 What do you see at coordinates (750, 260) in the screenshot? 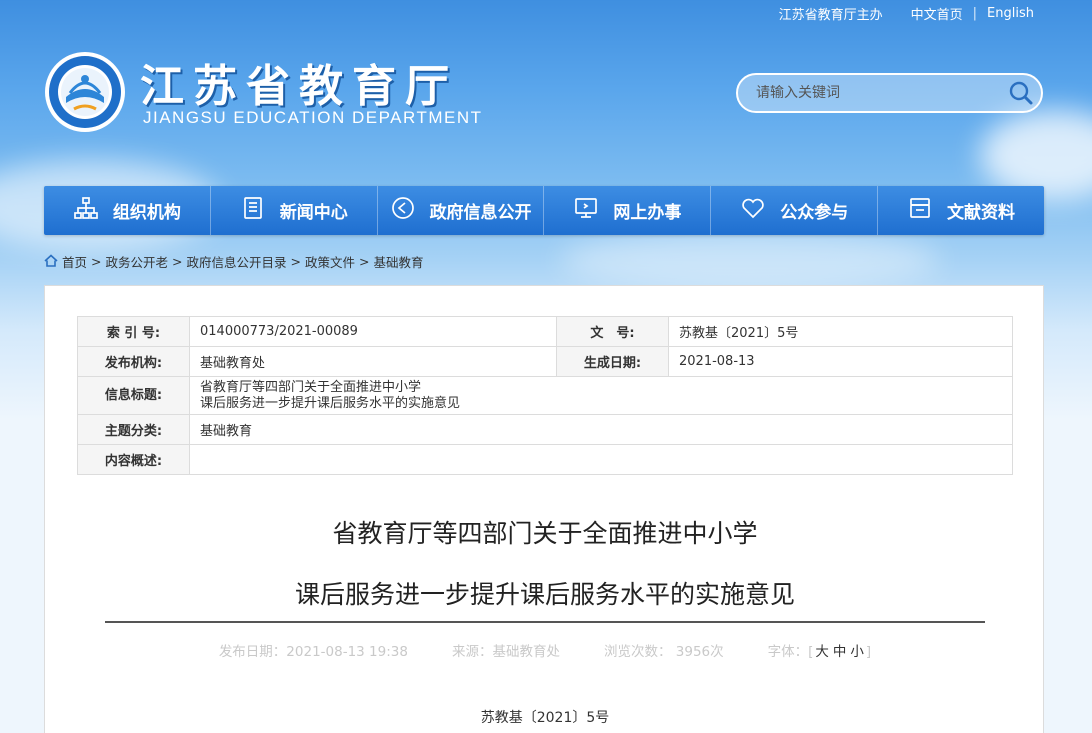
I see `cloud-decoration` at bounding box center [750, 260].